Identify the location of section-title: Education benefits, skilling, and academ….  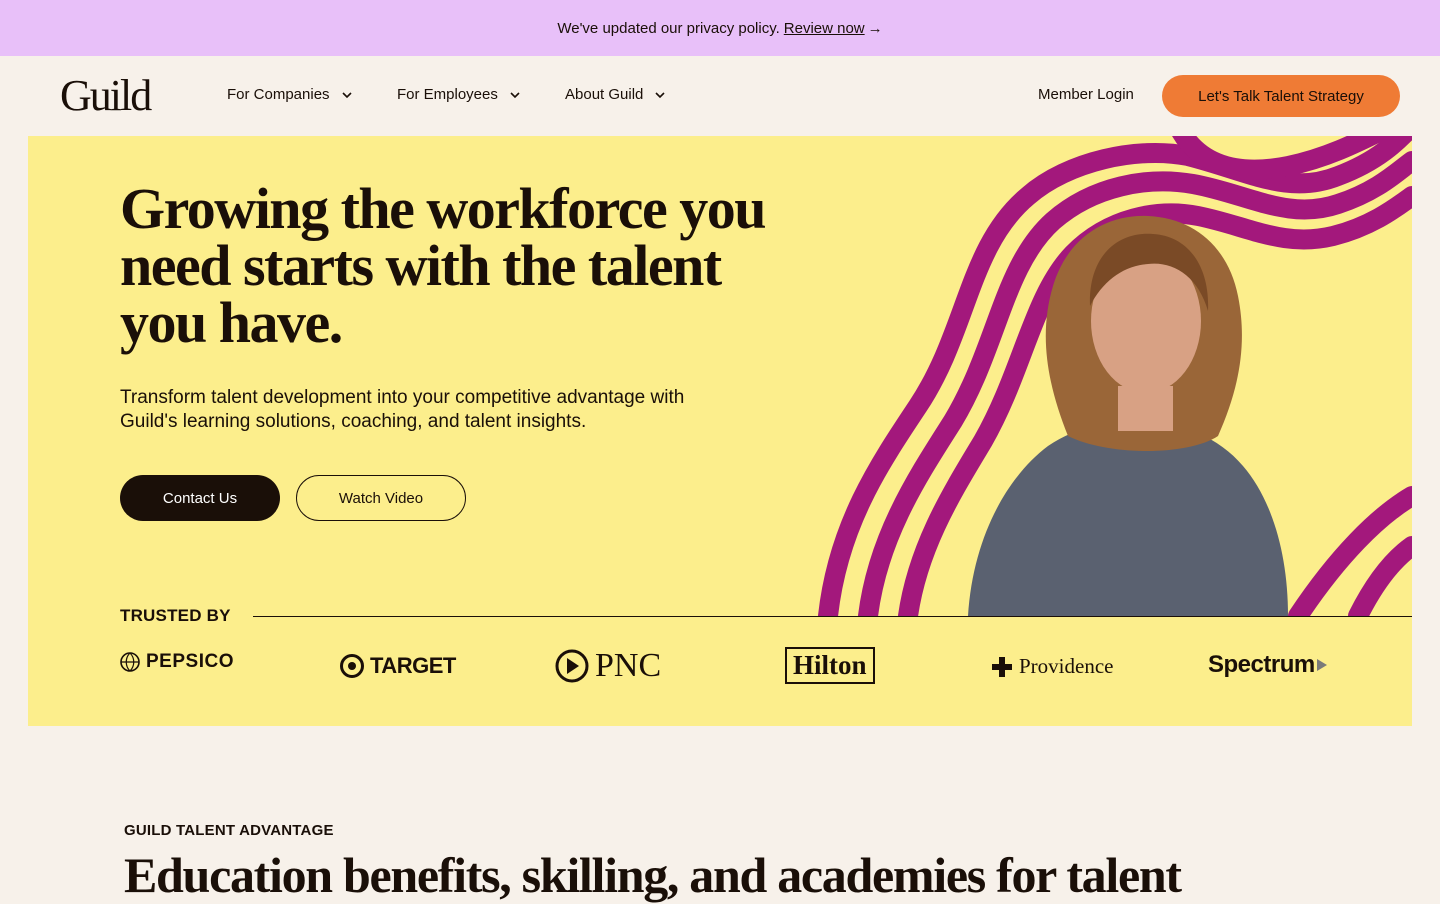
(653, 875).